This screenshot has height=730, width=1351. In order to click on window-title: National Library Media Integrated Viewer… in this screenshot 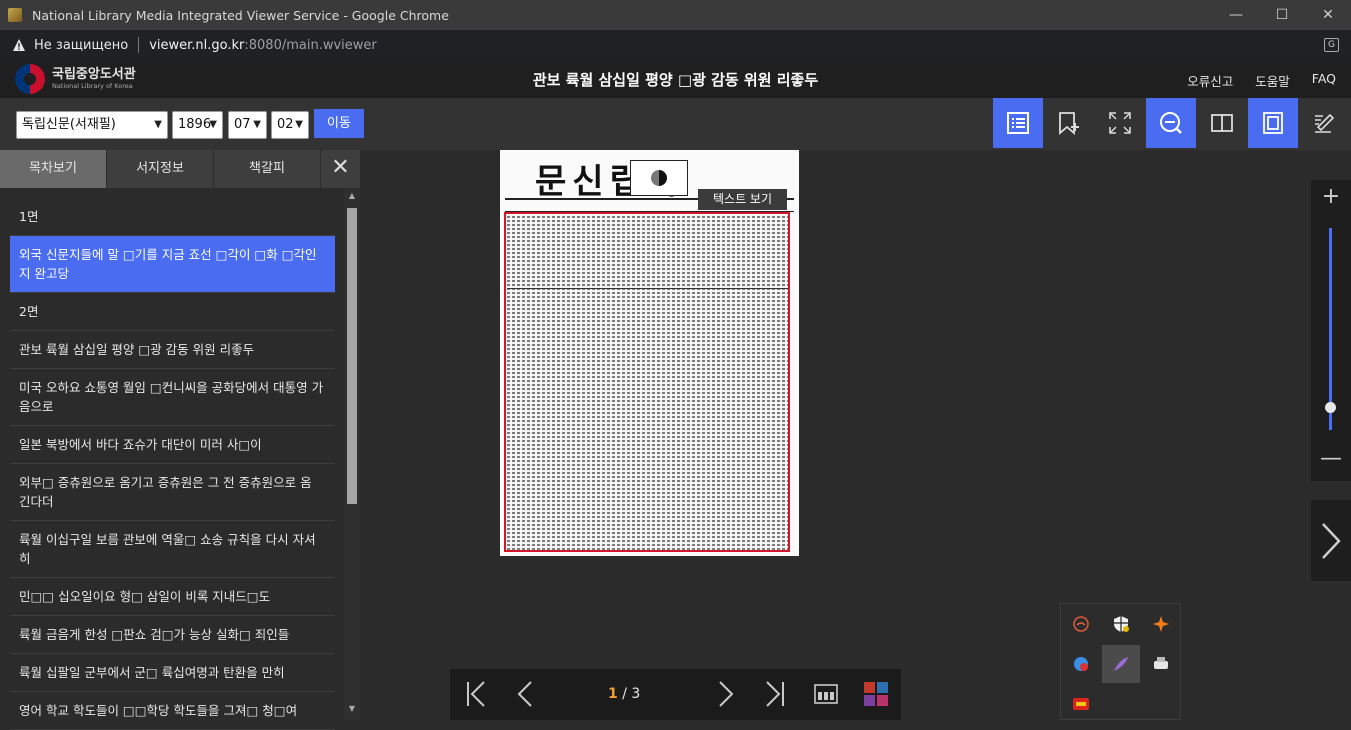, I will do `click(240, 15)`.